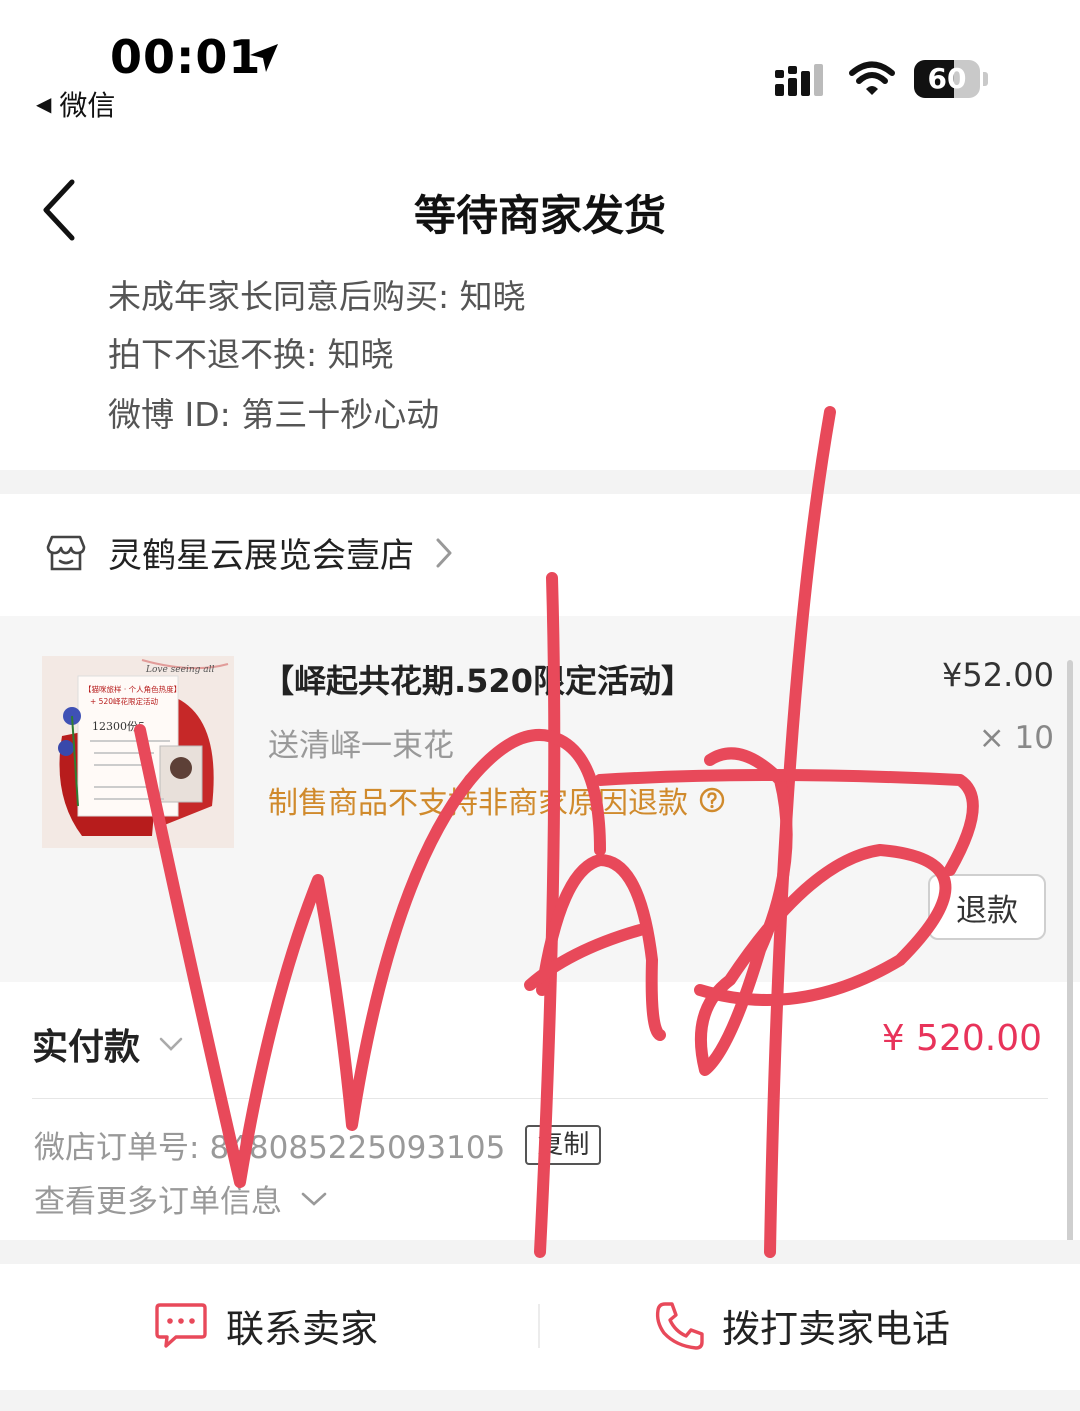 This screenshot has width=1080, height=1411. Describe the element at coordinates (186, 57) in the screenshot. I see `status-time: 00:01` at that location.